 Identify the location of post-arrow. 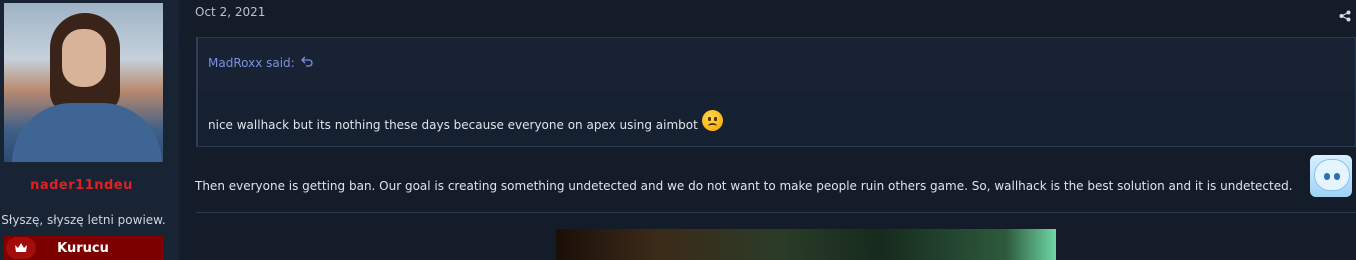
(171, 42).